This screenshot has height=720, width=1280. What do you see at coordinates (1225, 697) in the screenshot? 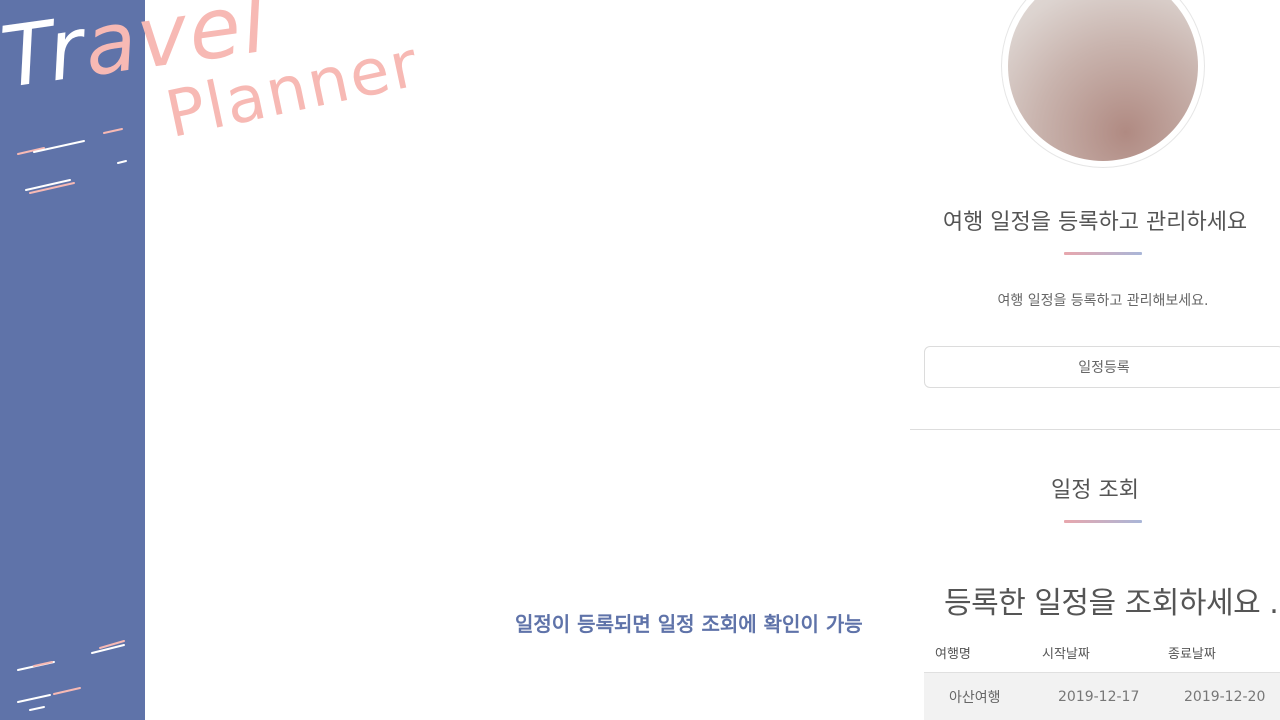
I see `cell-end-date: 2019-12-20` at bounding box center [1225, 697].